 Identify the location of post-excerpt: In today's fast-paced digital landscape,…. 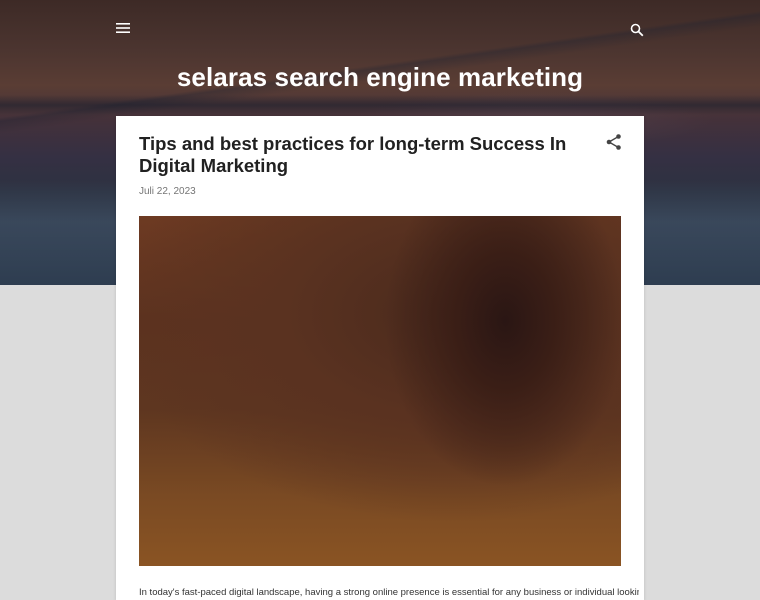
(389, 592).